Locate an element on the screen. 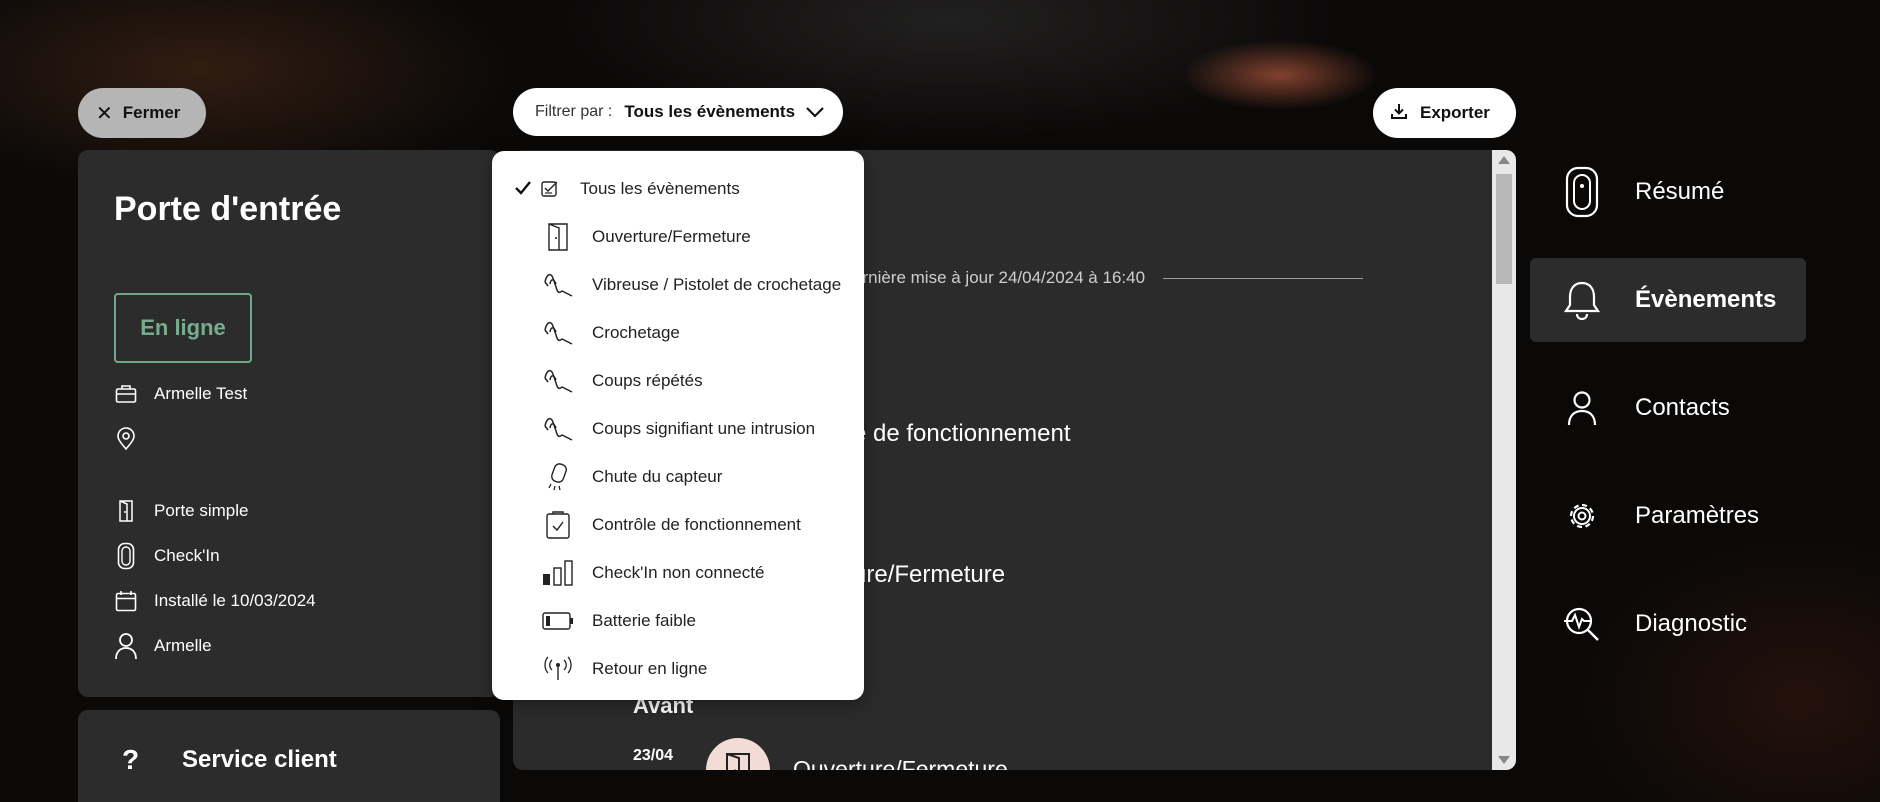 The width and height of the screenshot is (1880, 802). installed-row: Installé le 10/03/2024 is located at coordinates (215, 601).